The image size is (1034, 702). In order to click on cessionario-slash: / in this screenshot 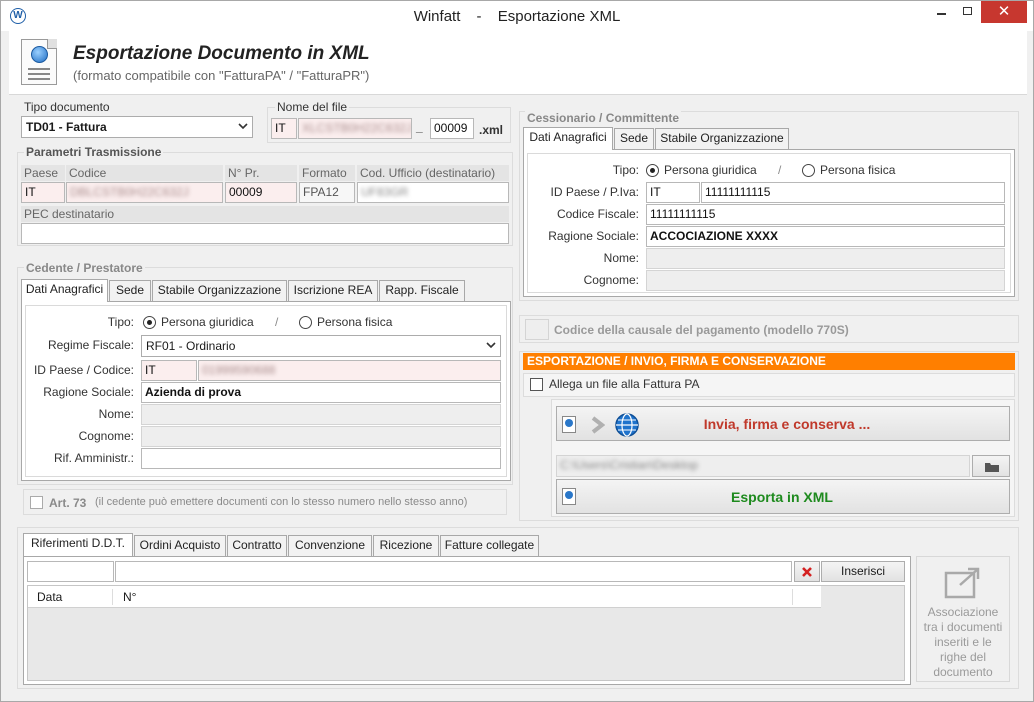, I will do `click(780, 170)`.